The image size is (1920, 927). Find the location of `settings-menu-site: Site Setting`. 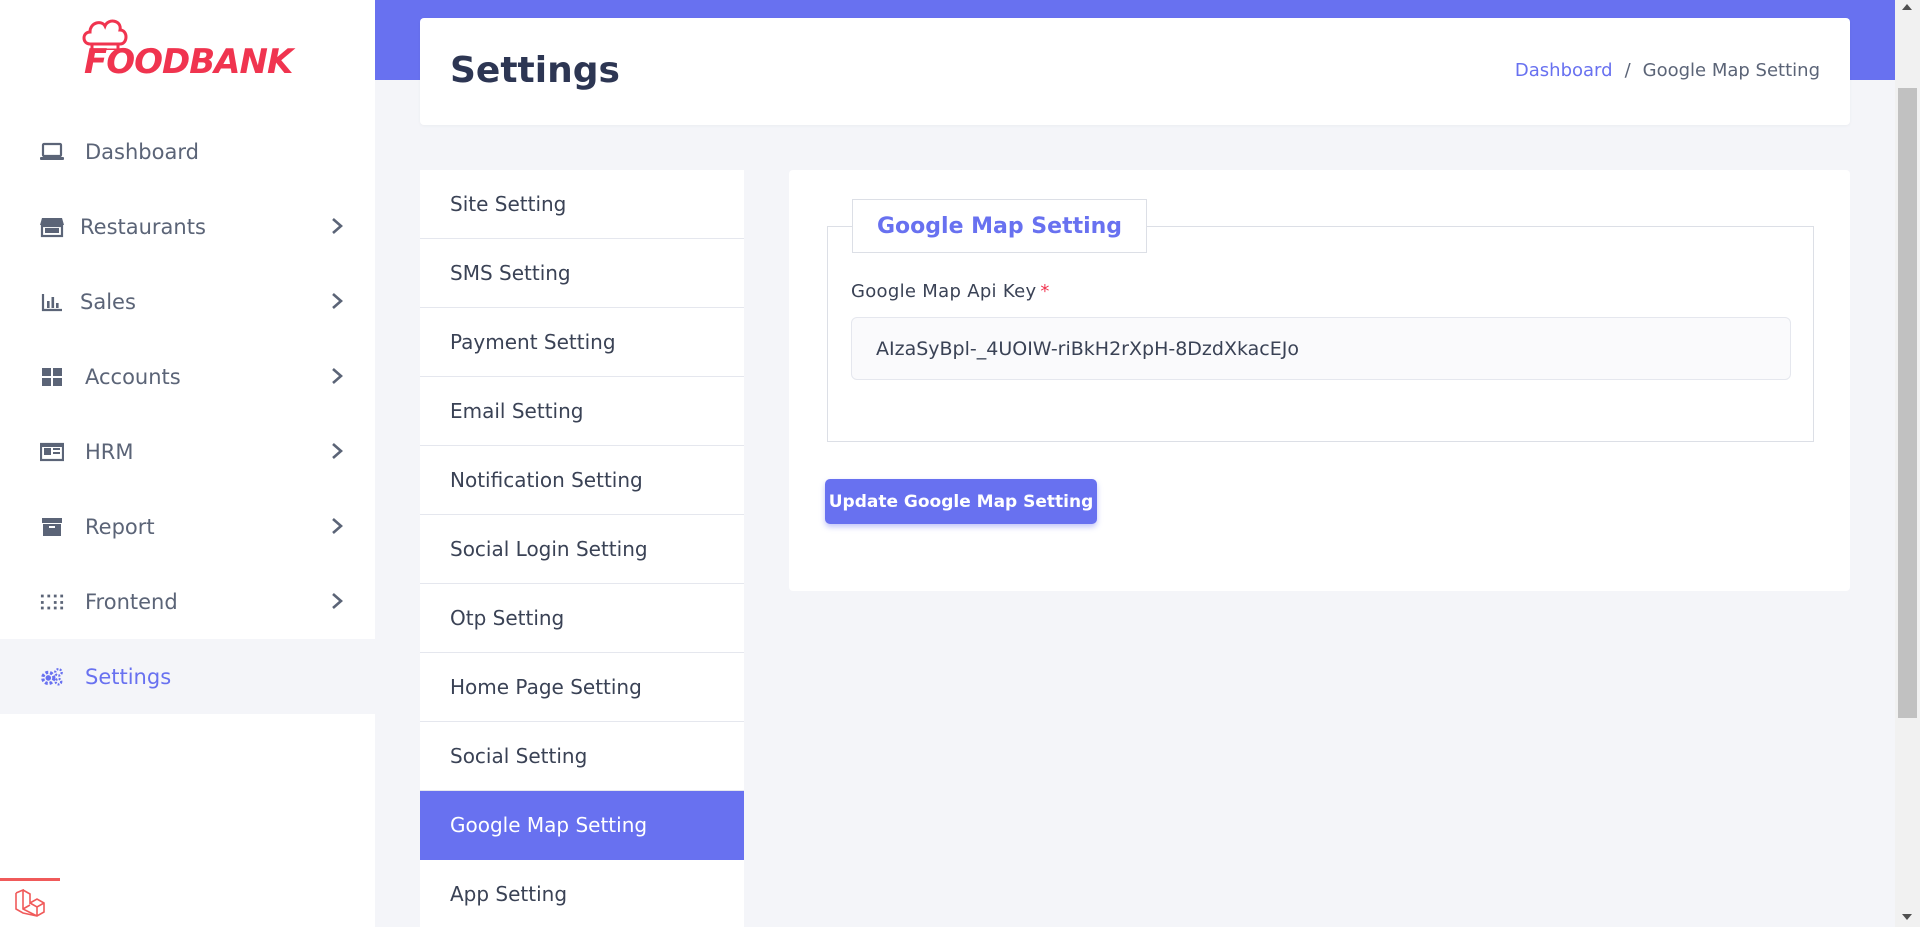

settings-menu-site: Site Setting is located at coordinates (582, 204).